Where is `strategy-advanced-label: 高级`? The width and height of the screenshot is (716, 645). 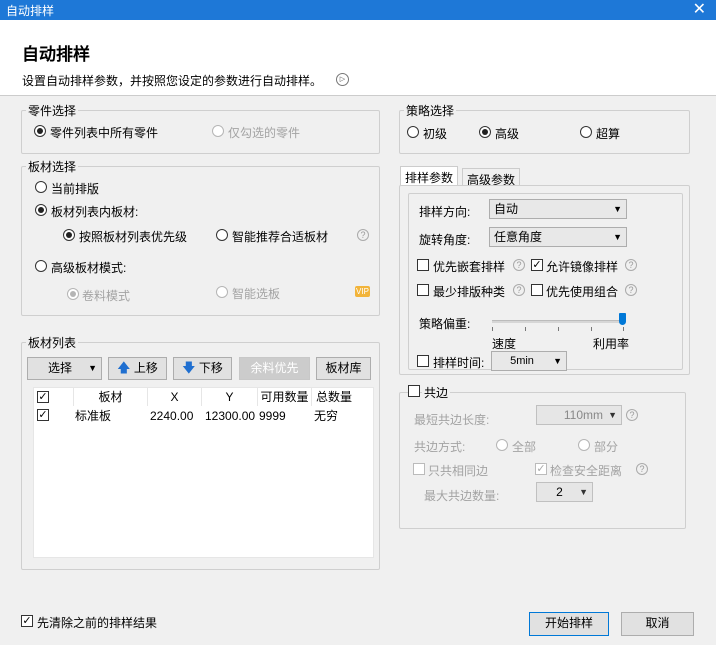
strategy-advanced-label: 高级 is located at coordinates (507, 134).